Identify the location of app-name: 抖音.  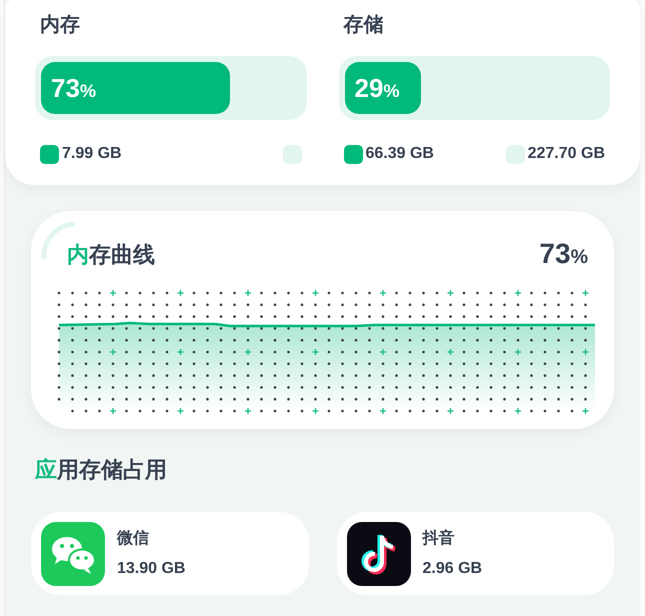
(439, 538).